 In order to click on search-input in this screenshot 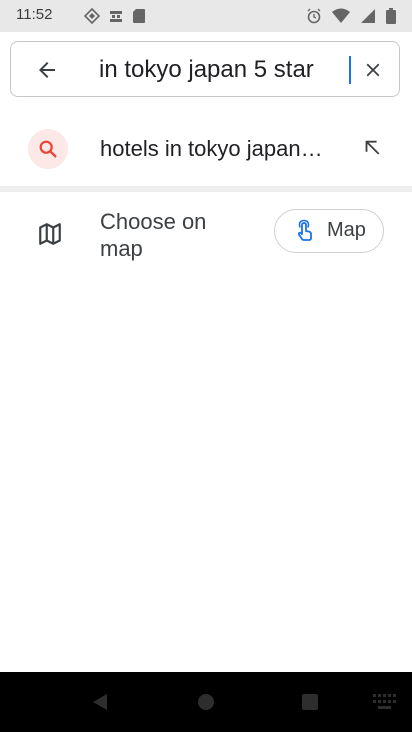, I will do `click(222, 70)`.